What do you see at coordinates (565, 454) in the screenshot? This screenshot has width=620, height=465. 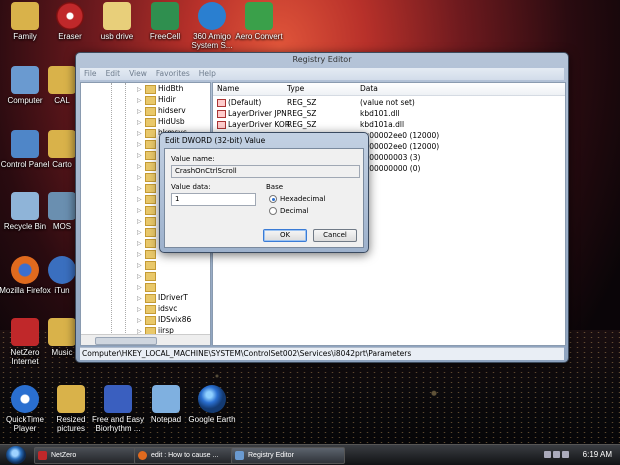 I see `volume-icon` at bounding box center [565, 454].